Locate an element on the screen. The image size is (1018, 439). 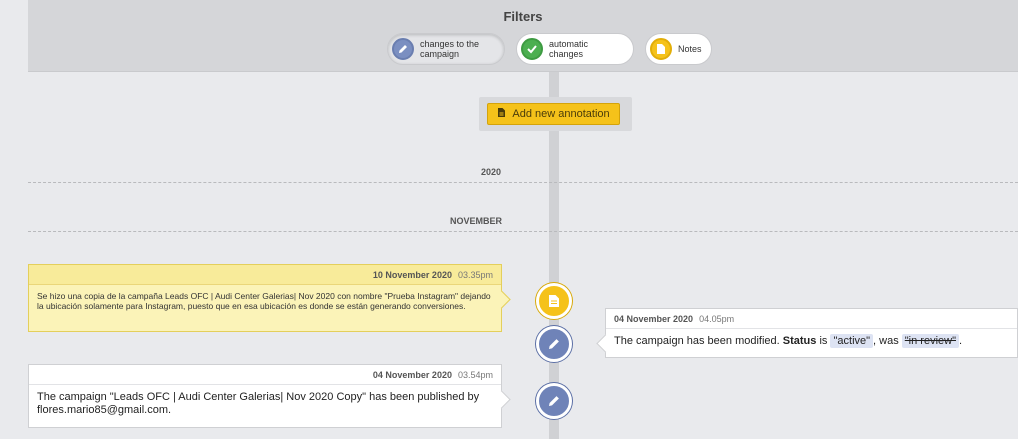
filter-campaign-changes: changes to the campaign is located at coordinates (446, 49).